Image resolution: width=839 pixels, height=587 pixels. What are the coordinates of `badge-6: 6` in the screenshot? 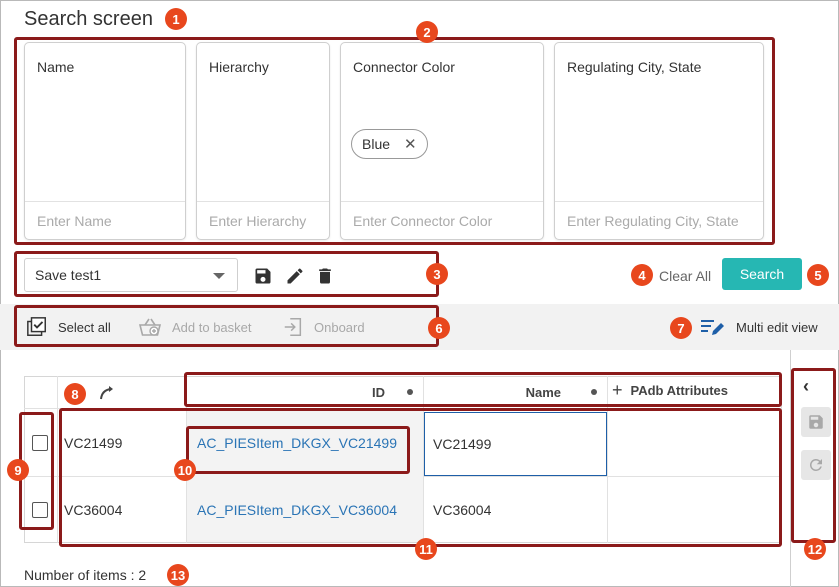 It's located at (439, 328).